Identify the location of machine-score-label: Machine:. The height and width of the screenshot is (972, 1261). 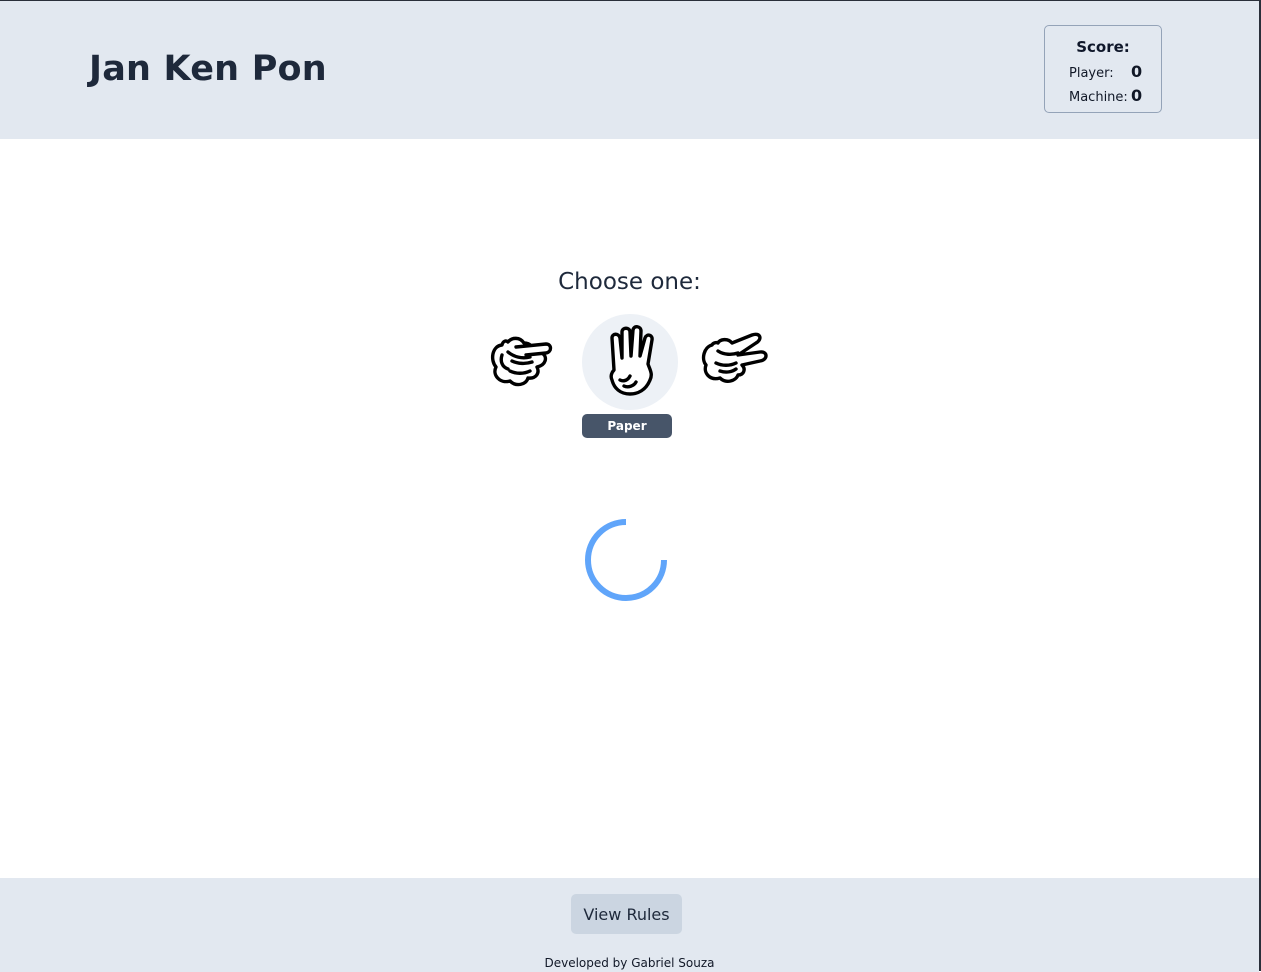
(1098, 97).